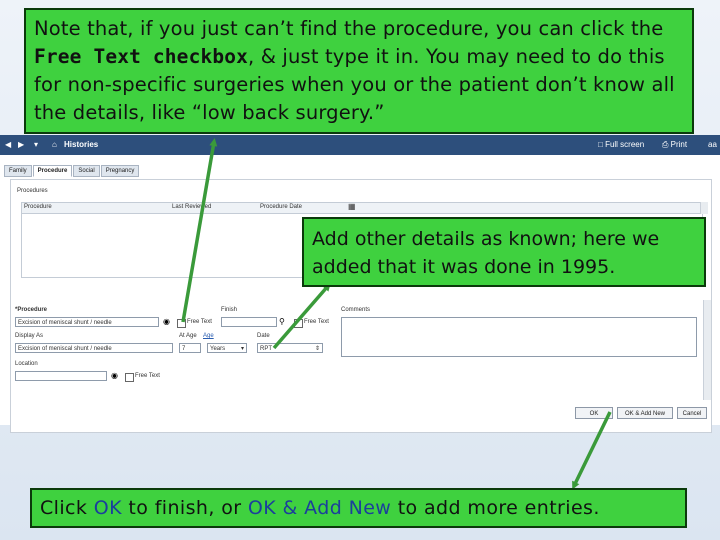 The height and width of the screenshot is (540, 720). I want to click on arrow-to-ok-buttons, so click(592, 450).